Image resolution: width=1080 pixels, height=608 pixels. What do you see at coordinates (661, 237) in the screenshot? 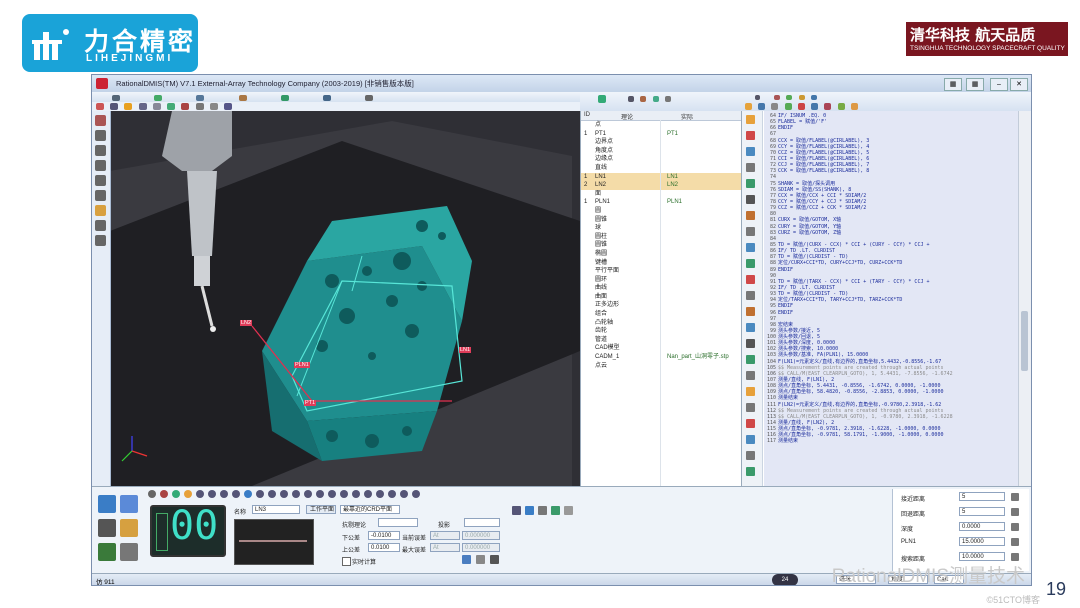
I see `tree-row: 圆柱` at bounding box center [661, 237].